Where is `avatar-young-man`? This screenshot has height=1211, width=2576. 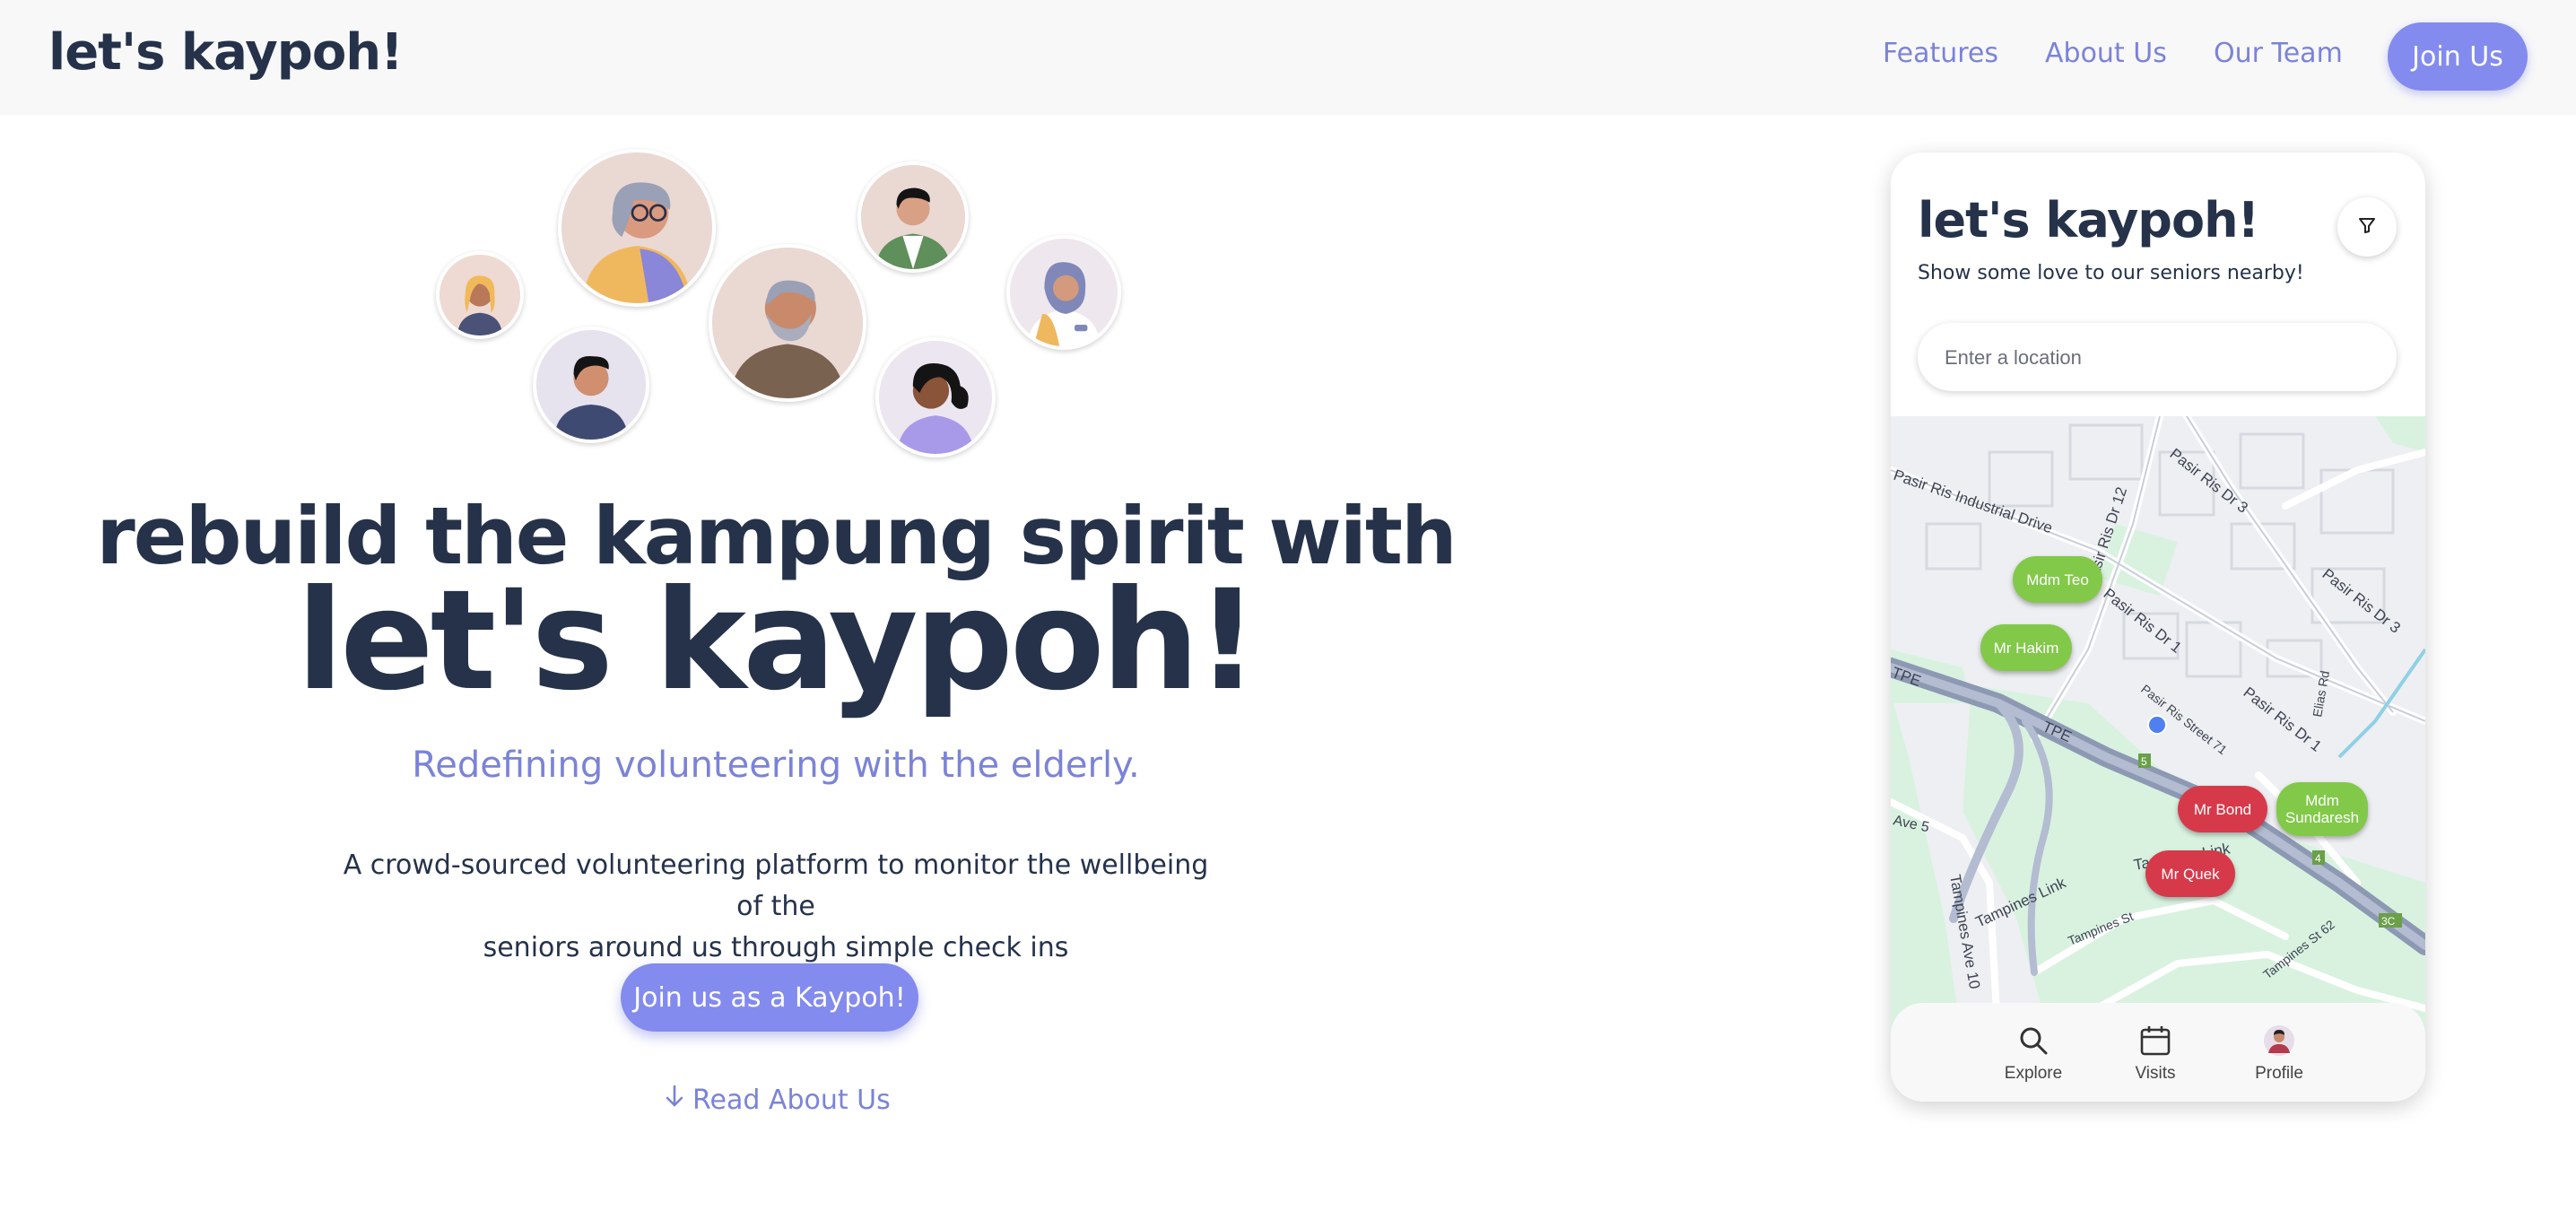
avatar-young-man is located at coordinates (591, 385).